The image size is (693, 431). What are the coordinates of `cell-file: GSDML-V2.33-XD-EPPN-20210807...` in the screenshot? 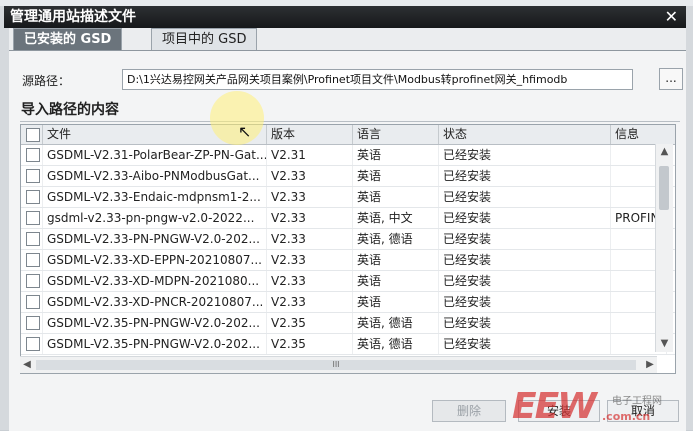 It's located at (155, 260).